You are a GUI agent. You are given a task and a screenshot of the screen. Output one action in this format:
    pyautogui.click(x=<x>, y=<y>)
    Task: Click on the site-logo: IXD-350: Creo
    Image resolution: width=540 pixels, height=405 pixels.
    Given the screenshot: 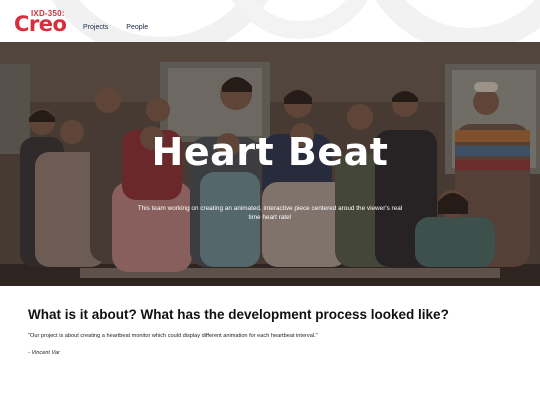 What is the action you would take?
    pyautogui.click(x=41, y=22)
    